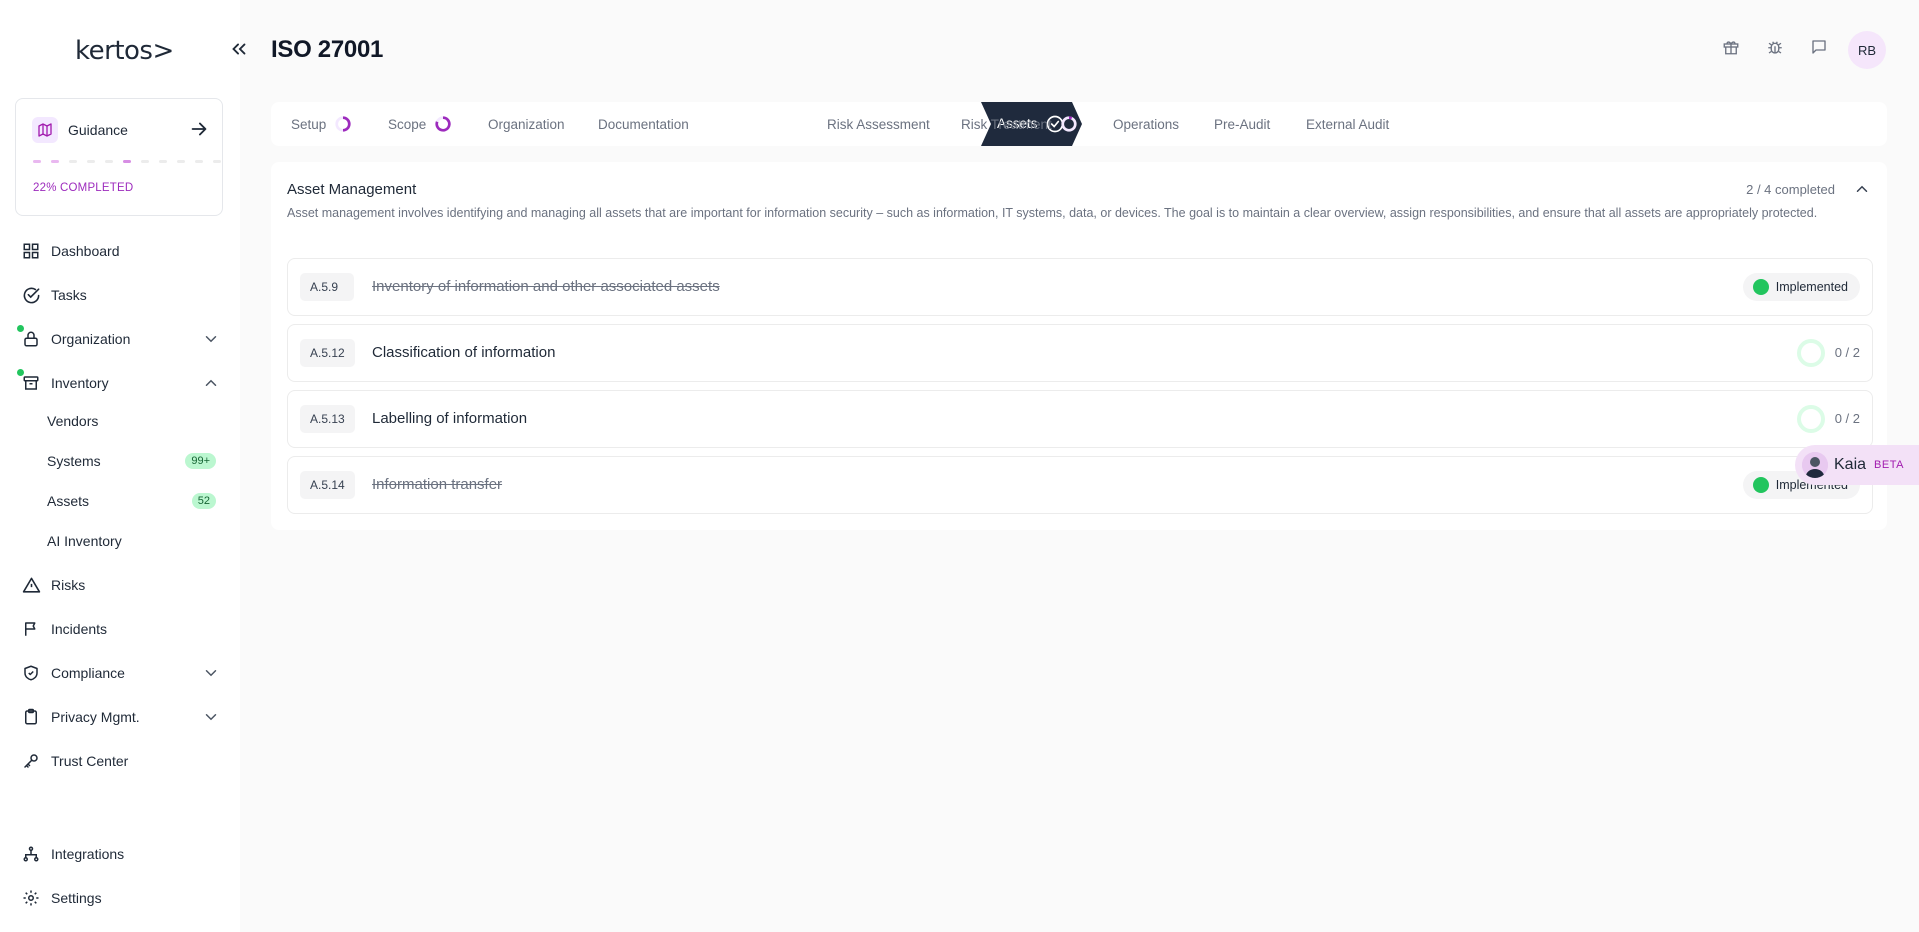  I want to click on step-operations-label: Operations, so click(1146, 124).